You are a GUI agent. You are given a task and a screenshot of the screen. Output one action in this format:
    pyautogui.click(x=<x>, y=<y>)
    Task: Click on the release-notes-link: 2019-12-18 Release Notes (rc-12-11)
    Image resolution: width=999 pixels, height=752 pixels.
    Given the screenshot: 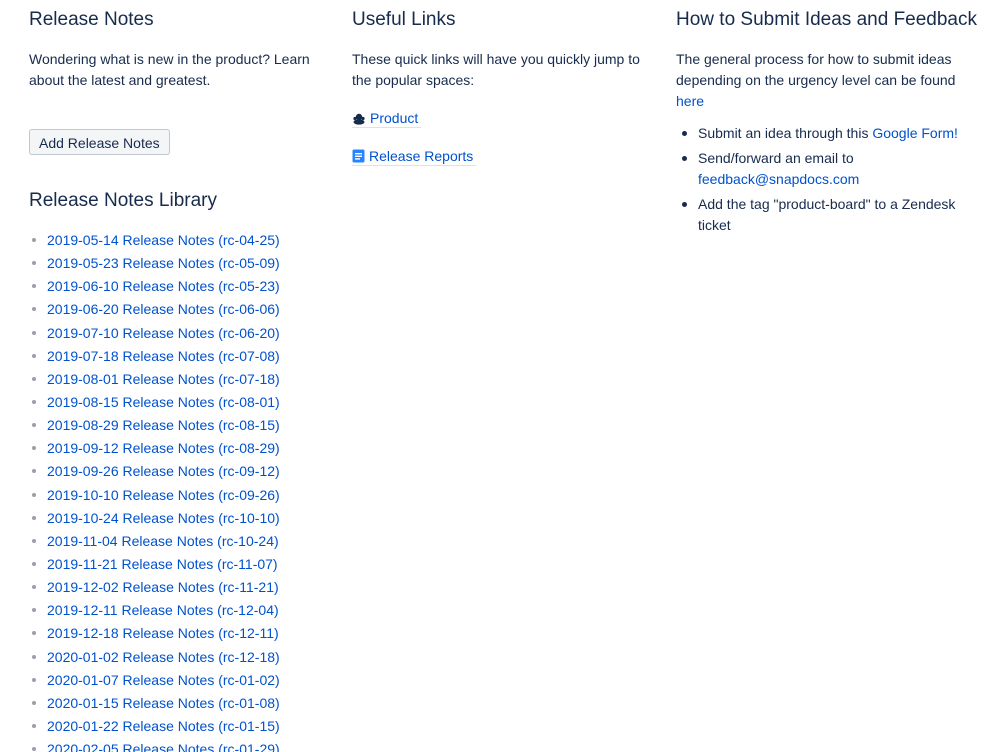 What is the action you would take?
    pyautogui.click(x=163, y=633)
    